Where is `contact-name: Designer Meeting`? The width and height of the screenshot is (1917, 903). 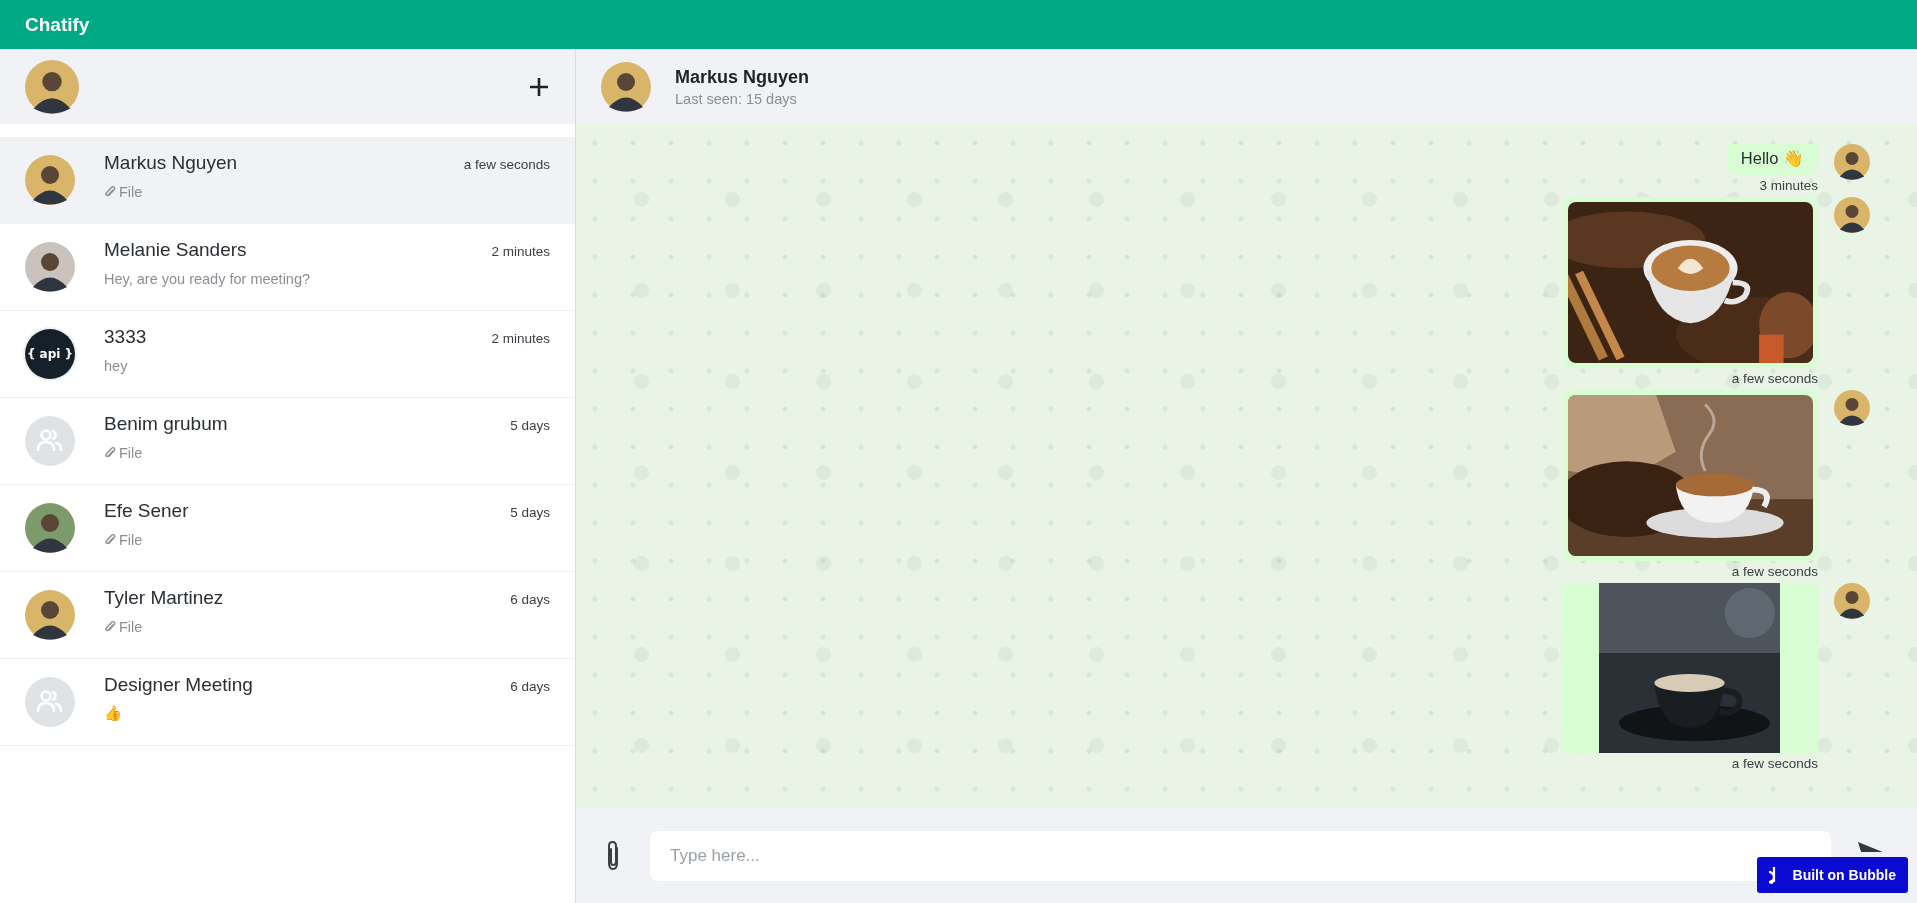 contact-name: Designer Meeting is located at coordinates (178, 684).